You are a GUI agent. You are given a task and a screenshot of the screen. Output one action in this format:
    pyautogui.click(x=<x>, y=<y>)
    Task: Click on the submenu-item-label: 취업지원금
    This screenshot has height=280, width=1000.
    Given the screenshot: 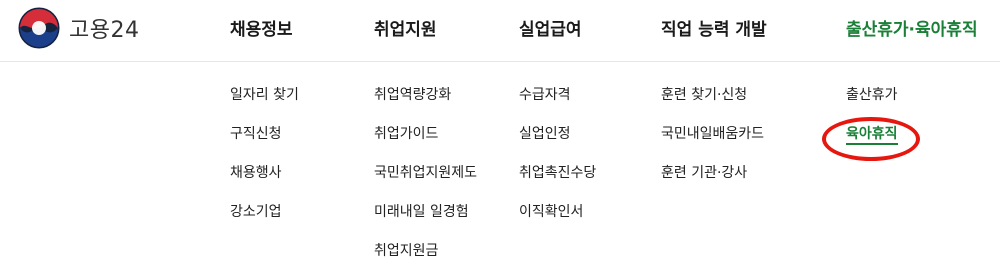 What is the action you would take?
    pyautogui.click(x=406, y=251)
    